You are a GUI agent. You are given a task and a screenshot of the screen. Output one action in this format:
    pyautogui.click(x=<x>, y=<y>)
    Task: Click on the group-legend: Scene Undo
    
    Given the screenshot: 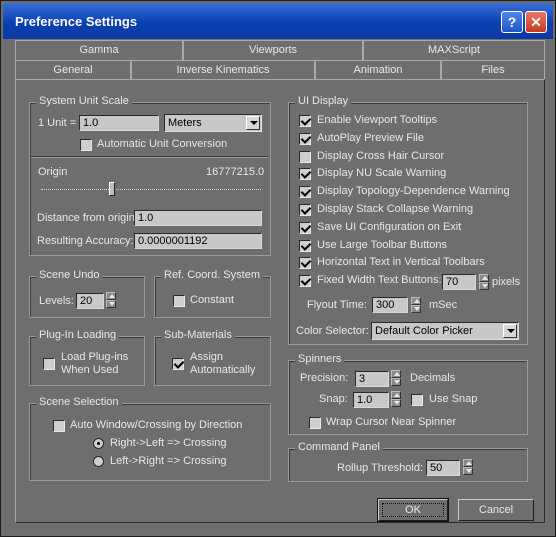 What is the action you would take?
    pyautogui.click(x=69, y=275)
    